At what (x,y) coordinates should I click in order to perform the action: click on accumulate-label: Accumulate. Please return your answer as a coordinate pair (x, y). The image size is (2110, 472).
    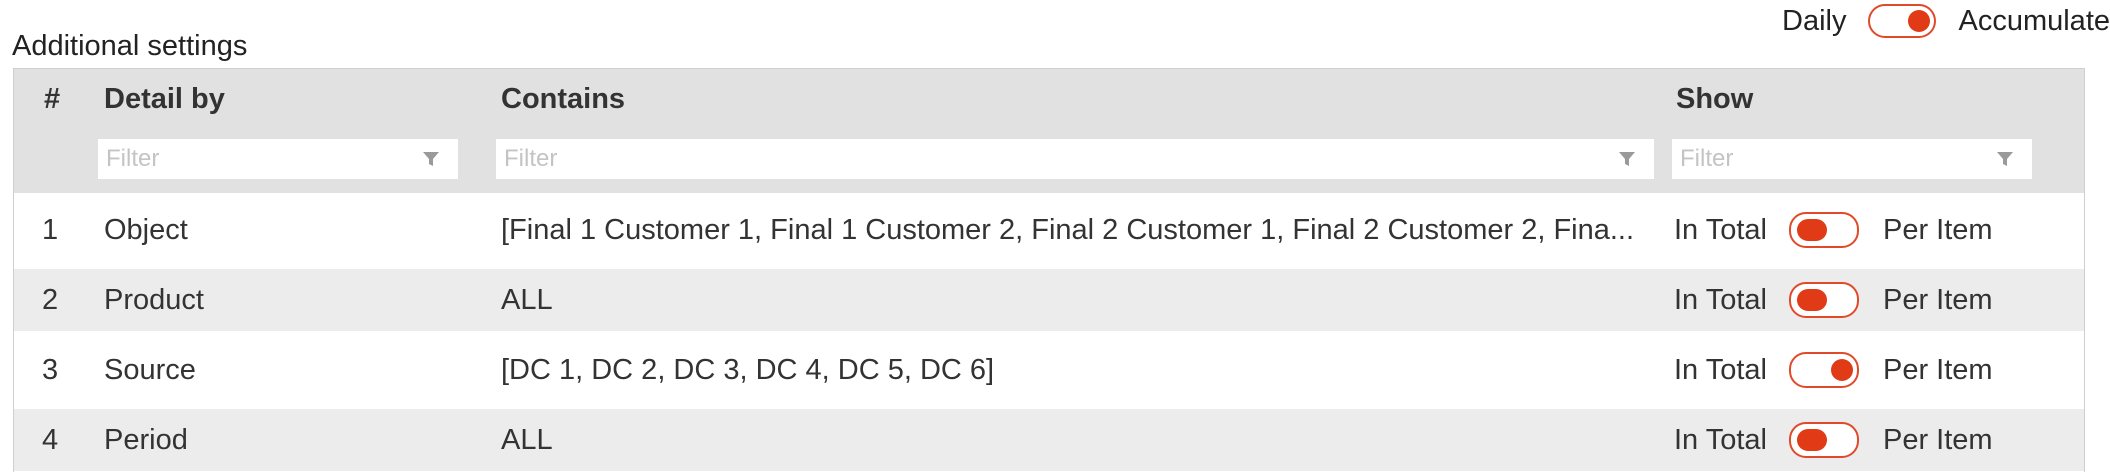
    Looking at the image, I should click on (2034, 20).